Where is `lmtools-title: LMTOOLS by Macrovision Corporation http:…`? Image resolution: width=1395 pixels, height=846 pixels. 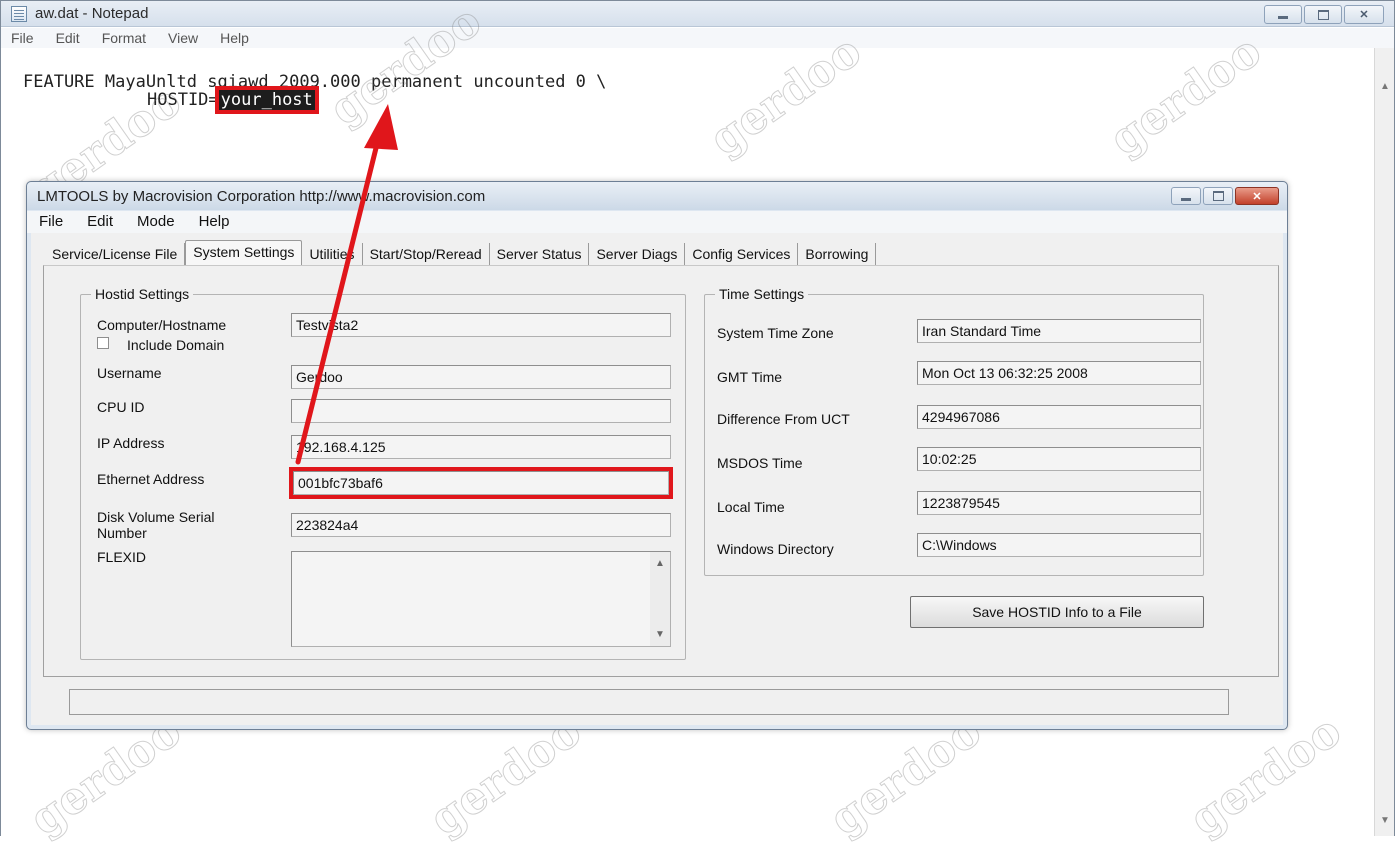
lmtools-title: LMTOOLS by Macrovision Corporation http:… is located at coordinates (261, 196).